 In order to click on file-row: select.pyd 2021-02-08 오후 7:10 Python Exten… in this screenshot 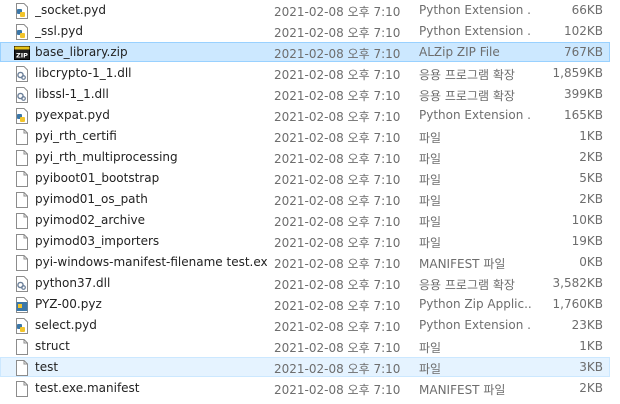, I will do `click(305, 325)`.